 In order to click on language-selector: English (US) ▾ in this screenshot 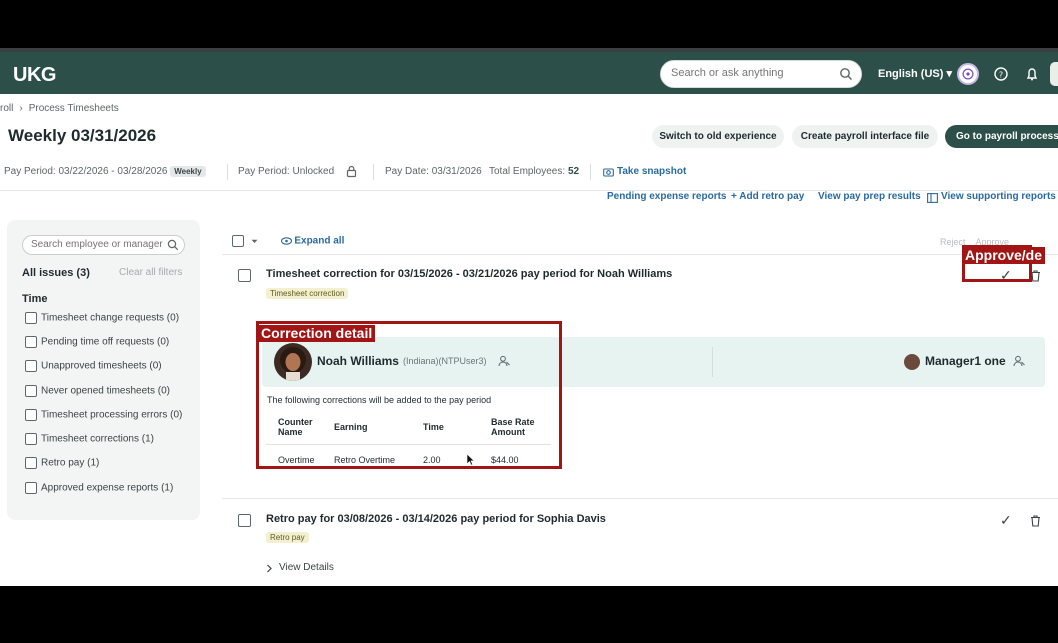, I will do `click(915, 73)`.